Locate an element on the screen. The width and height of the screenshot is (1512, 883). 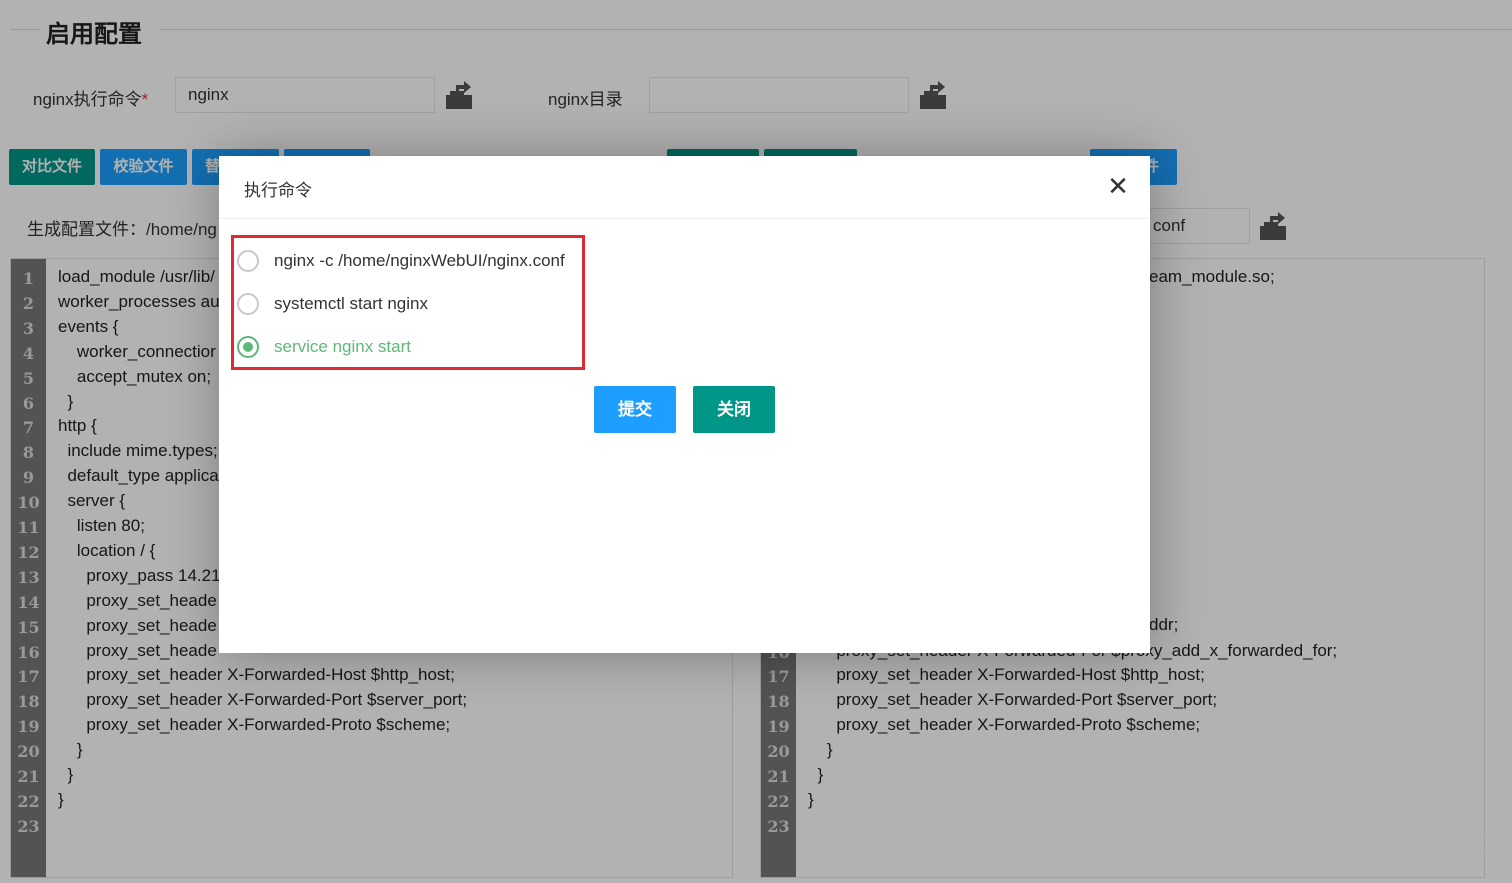
radio-button-checked is located at coordinates (248, 347).